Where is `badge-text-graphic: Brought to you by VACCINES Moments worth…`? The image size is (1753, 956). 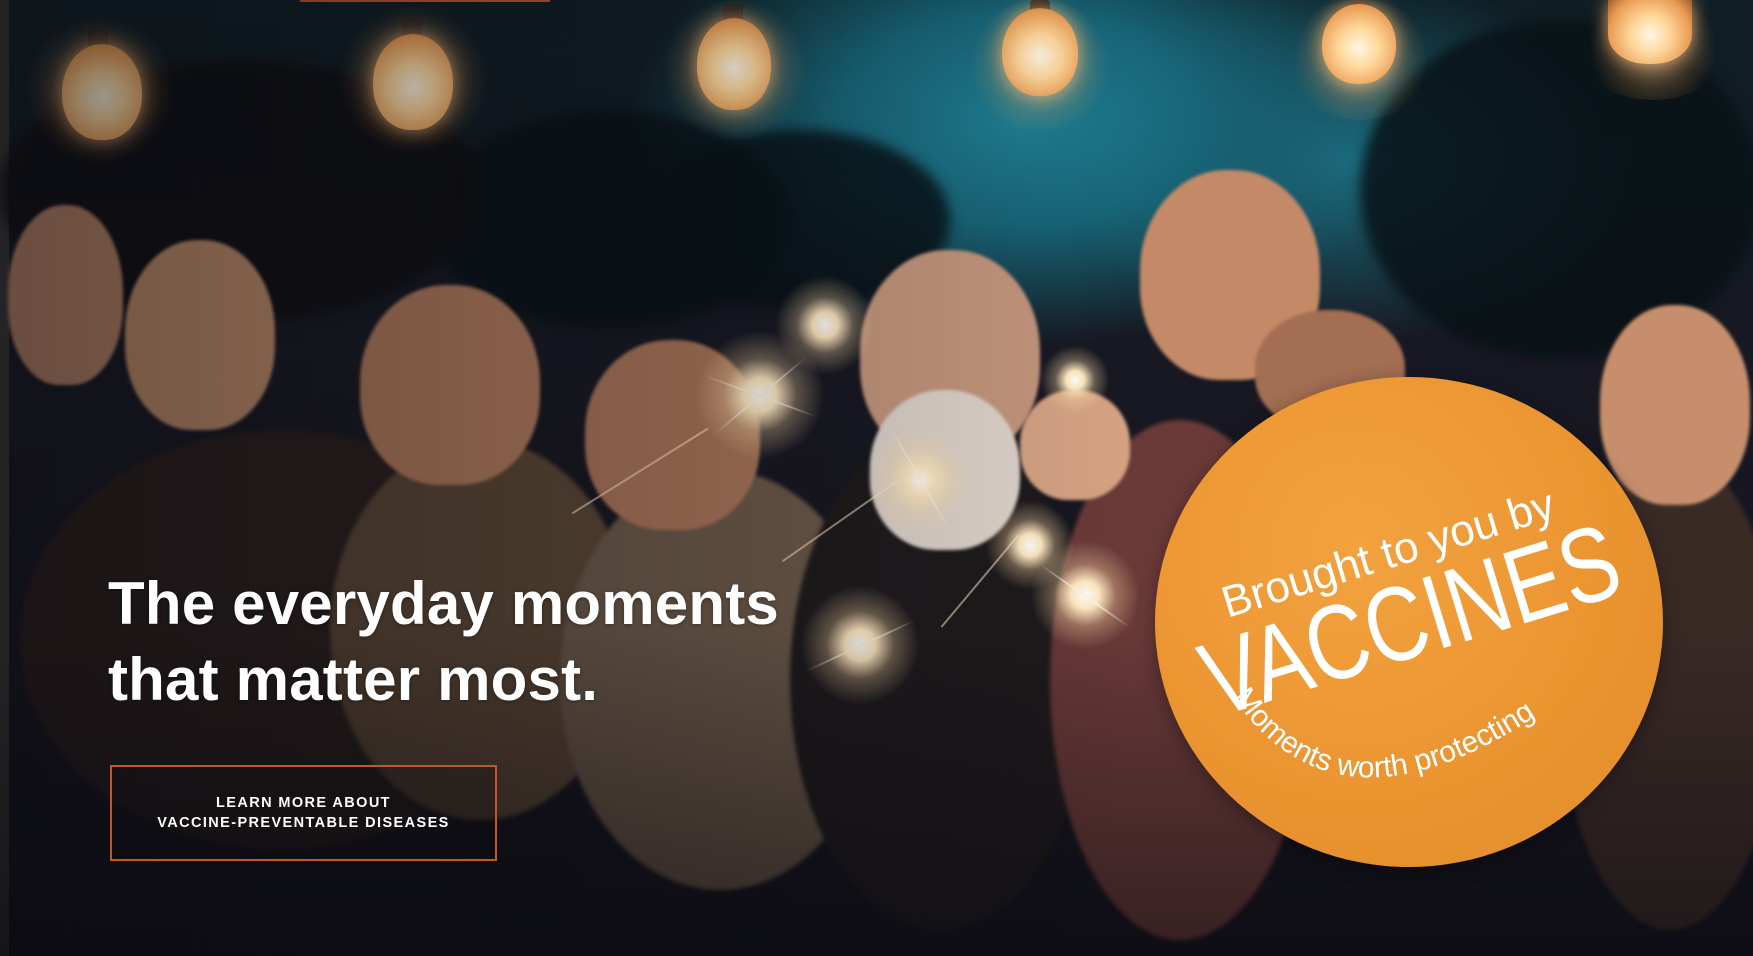
badge-text-graphic: Brought to you by VACCINES Moments worth… is located at coordinates (1394, 581).